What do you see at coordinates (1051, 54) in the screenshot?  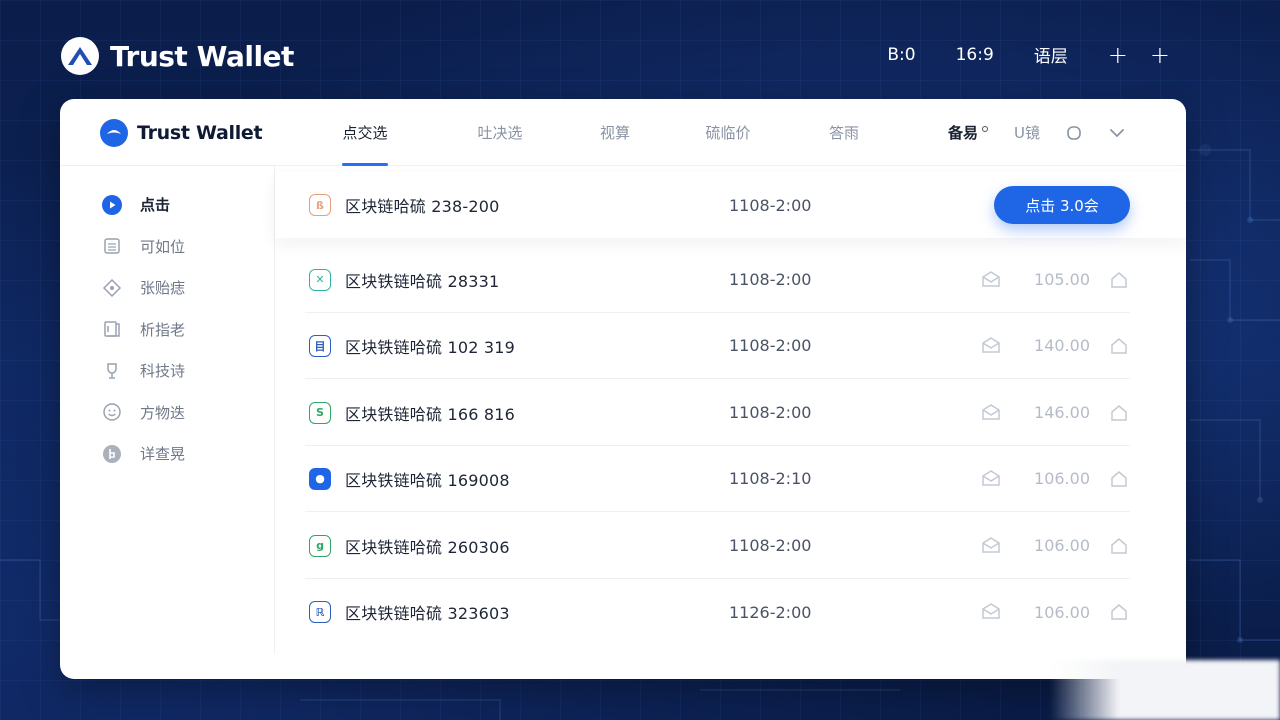 I see `top-item-language: 语层` at bounding box center [1051, 54].